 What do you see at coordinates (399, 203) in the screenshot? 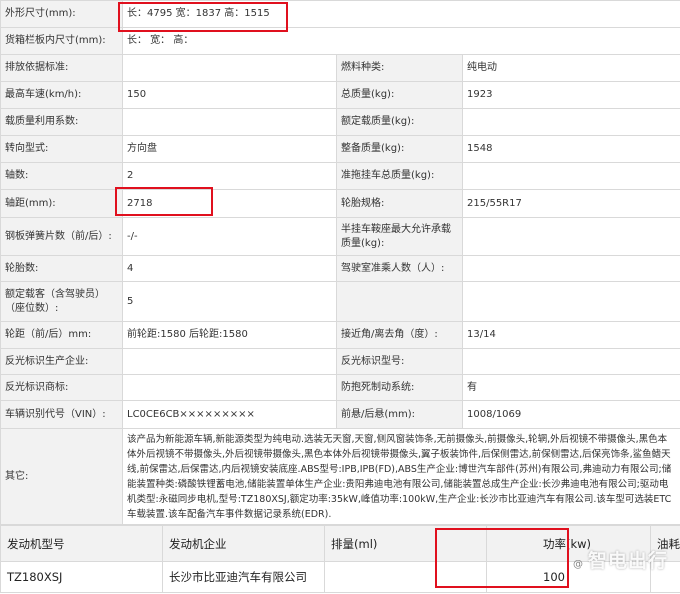
I see `spec-label: 轮胎规格:` at bounding box center [399, 203].